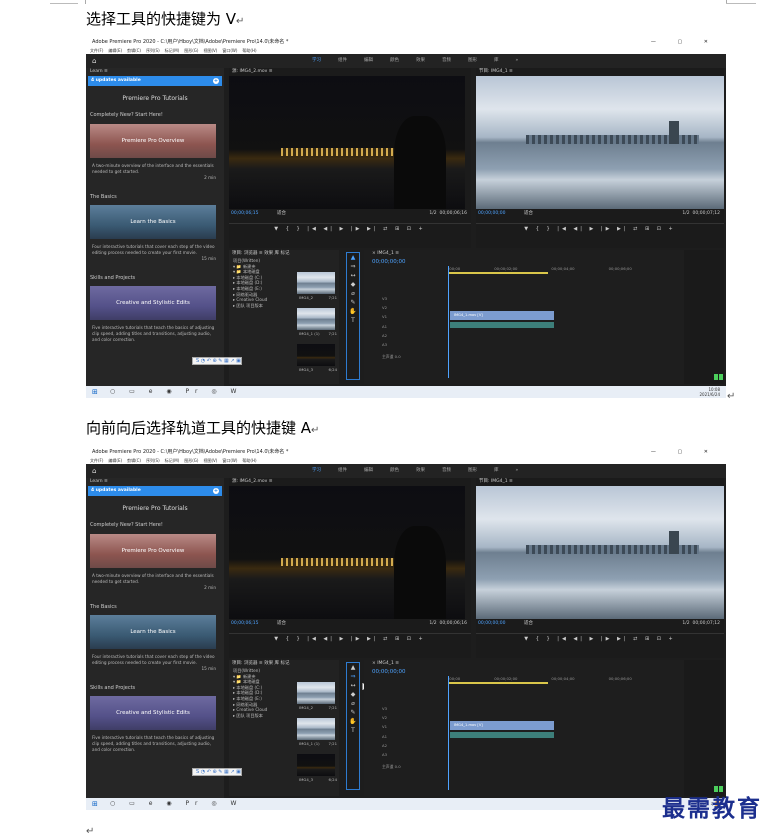 The height and width of the screenshot is (837, 783). Describe the element at coordinates (353, 694) in the screenshot. I see `razor-tool-icon: ◆` at that location.